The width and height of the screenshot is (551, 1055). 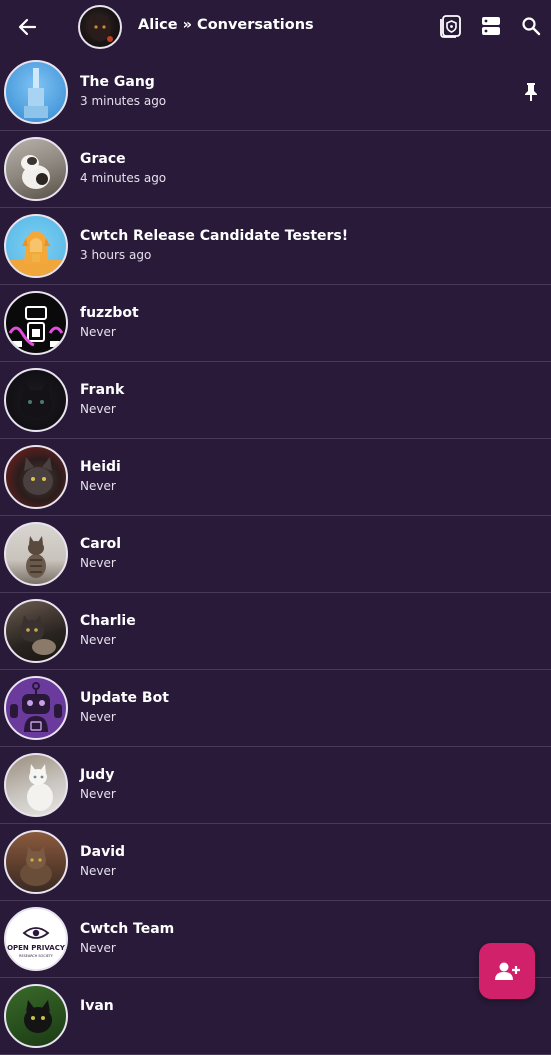 I want to click on logo-text: OPEN PRIVACY, so click(x=36, y=948).